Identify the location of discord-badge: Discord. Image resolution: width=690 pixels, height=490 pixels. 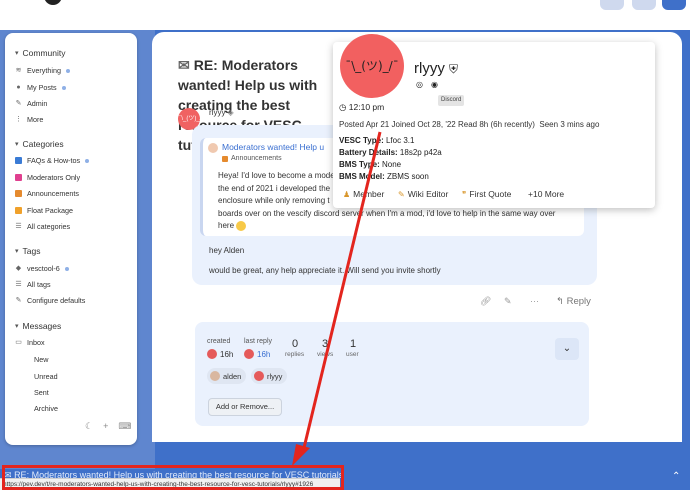
(451, 100).